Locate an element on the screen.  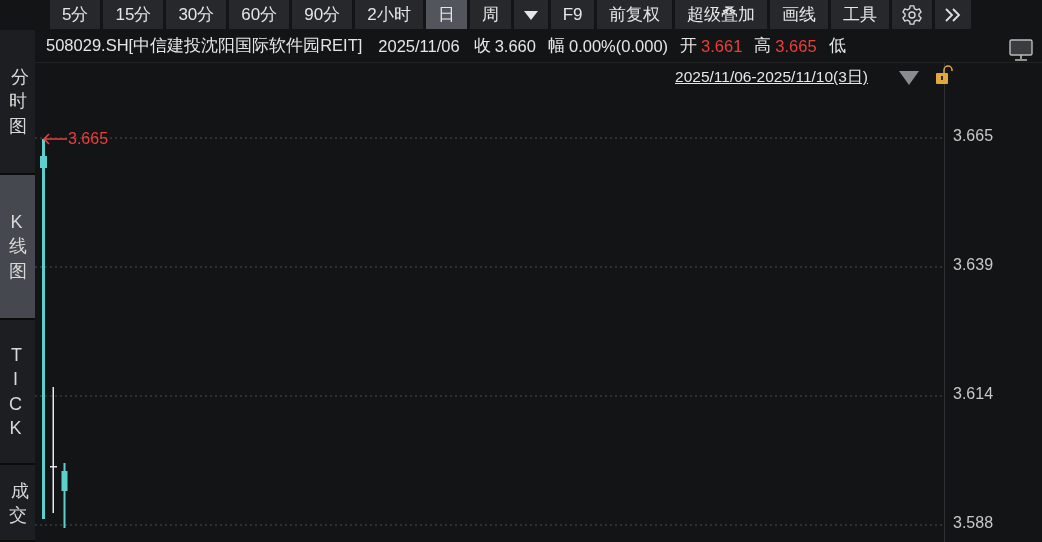
price-axis-label: 3.614 is located at coordinates (973, 394).